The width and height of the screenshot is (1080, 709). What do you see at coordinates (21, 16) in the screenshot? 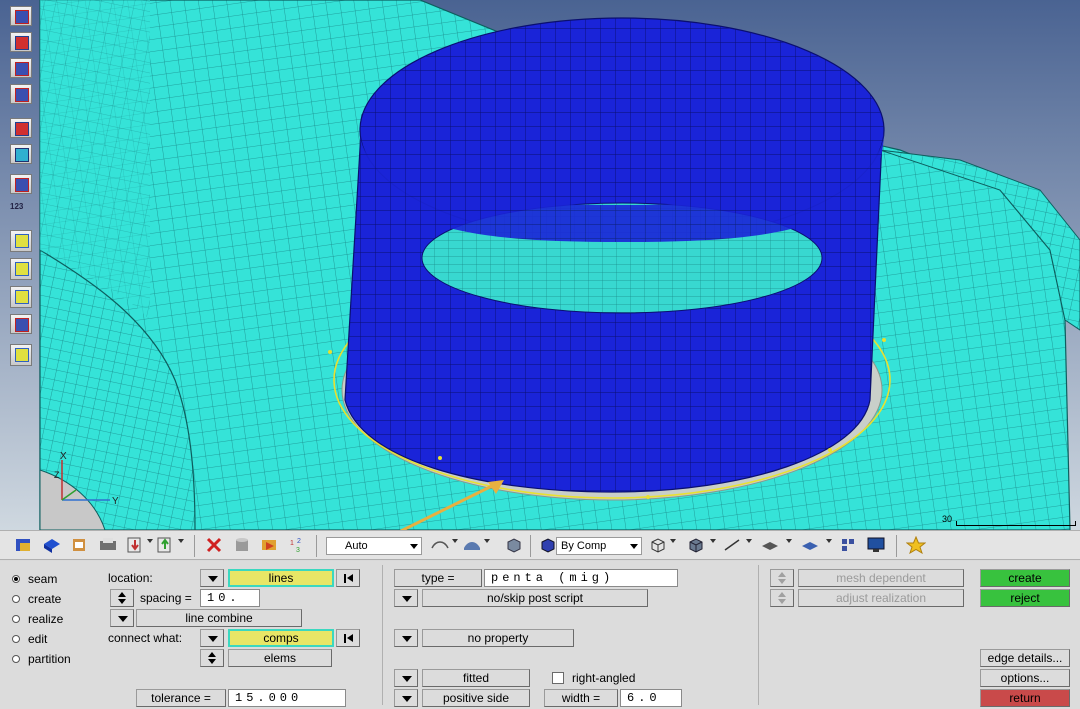
I see `component-icon` at bounding box center [21, 16].